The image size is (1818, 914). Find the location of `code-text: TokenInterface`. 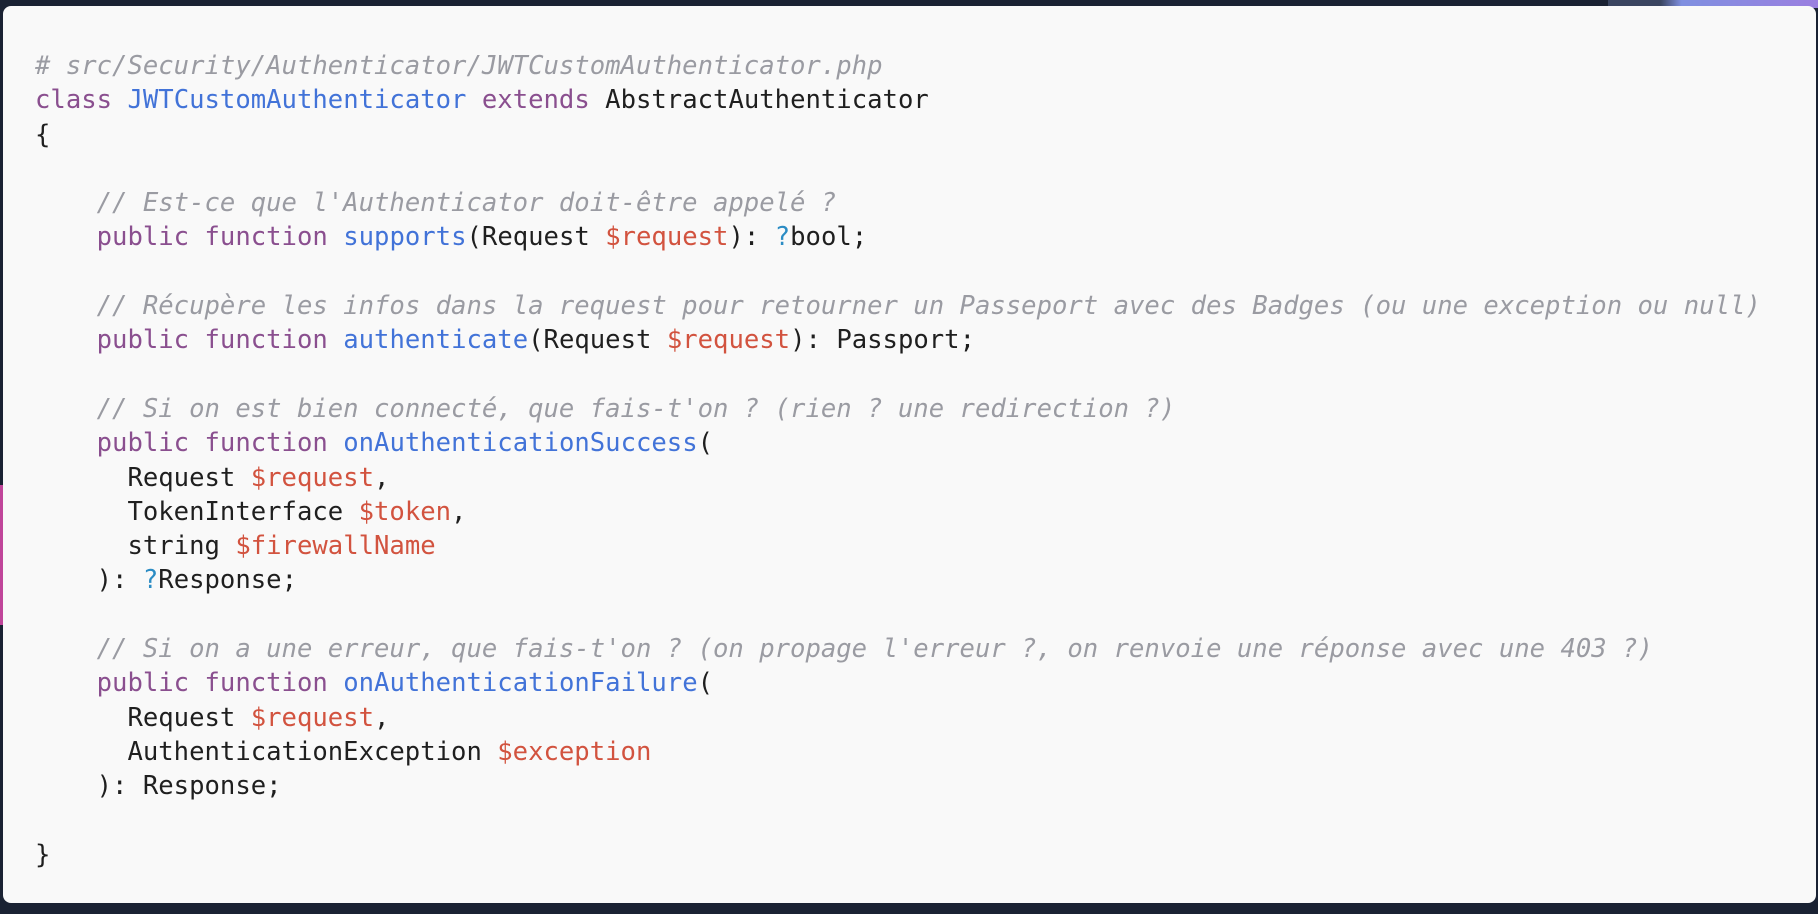

code-text: TokenInterface is located at coordinates (197, 511).